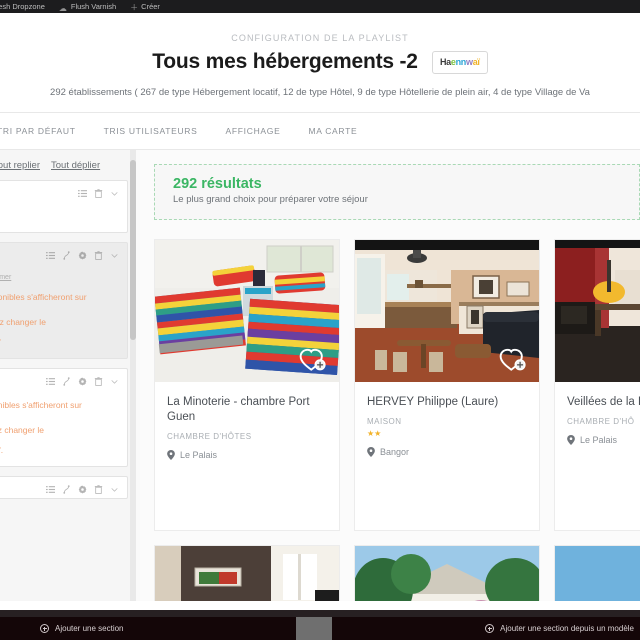 The width and height of the screenshot is (640, 640). I want to click on section-card, so click(64, 487).